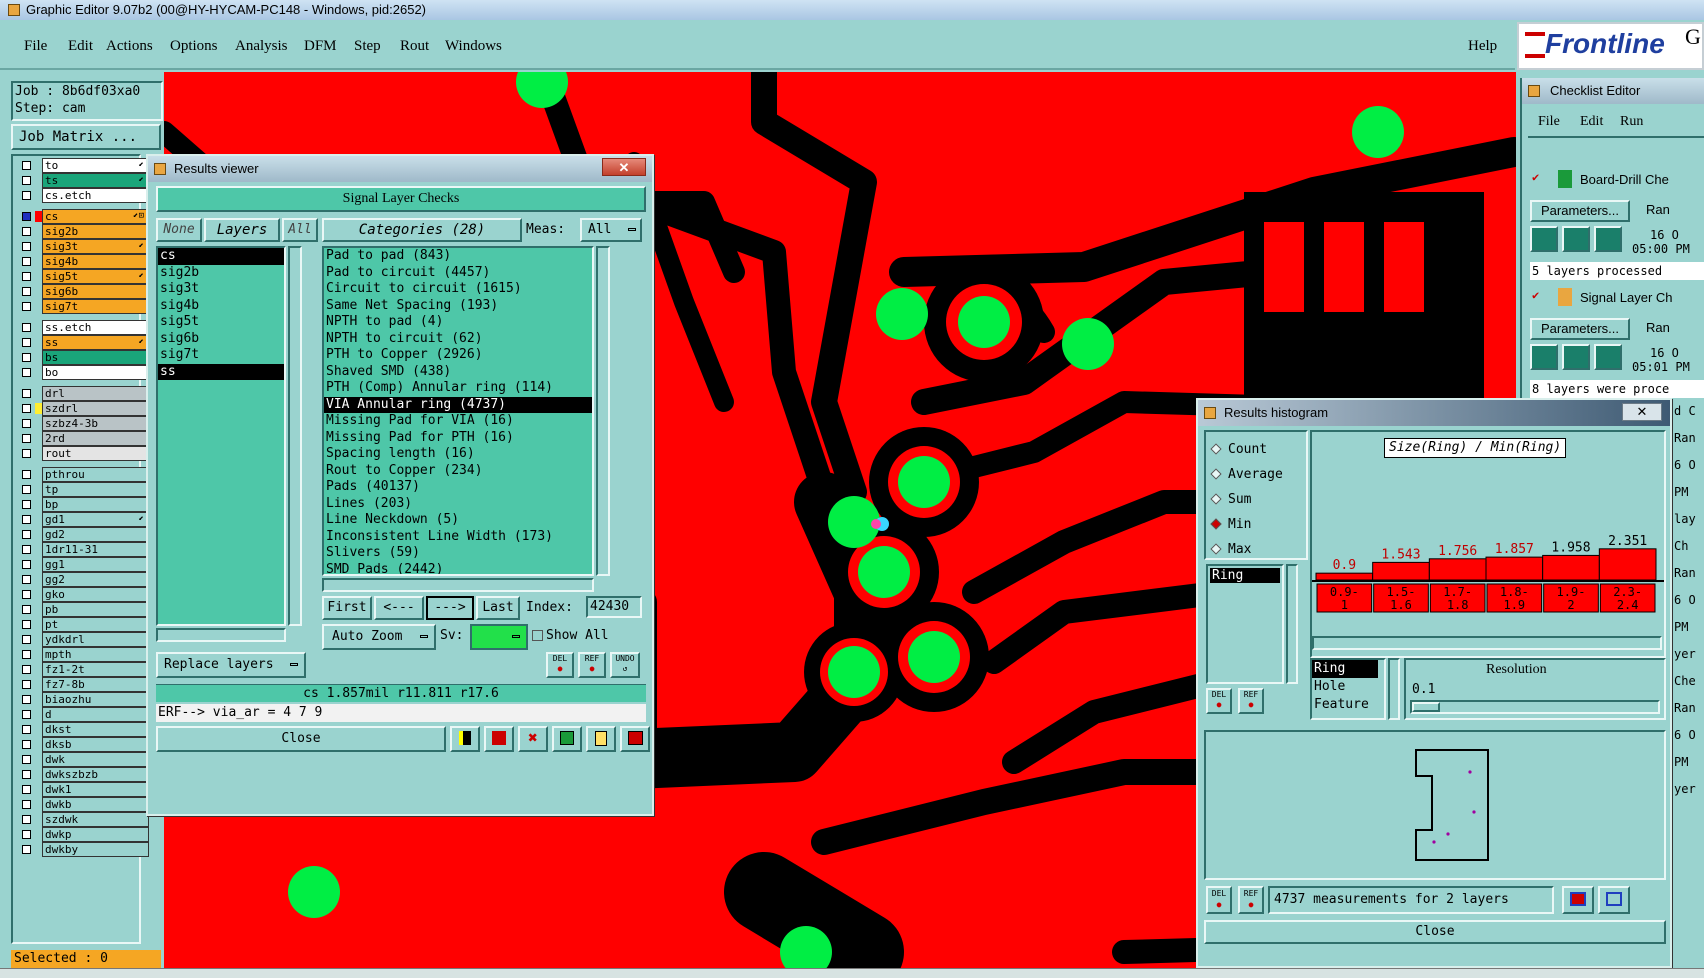 The image size is (1704, 978). Describe the element at coordinates (95, 504) in the screenshot. I see `layer-name: bp` at that location.